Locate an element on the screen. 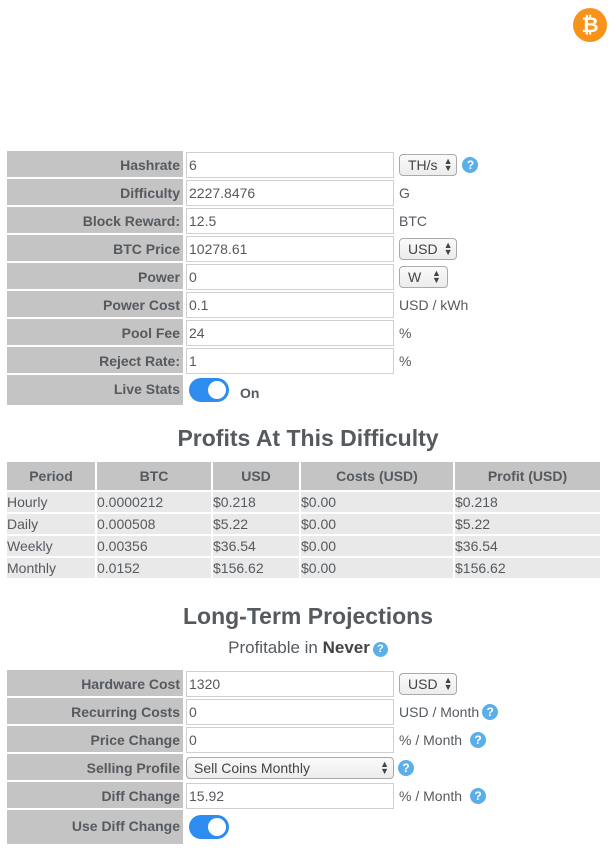 The height and width of the screenshot is (857, 616). power-cost-row: Power Cost USD / kWh is located at coordinates (305, 305).